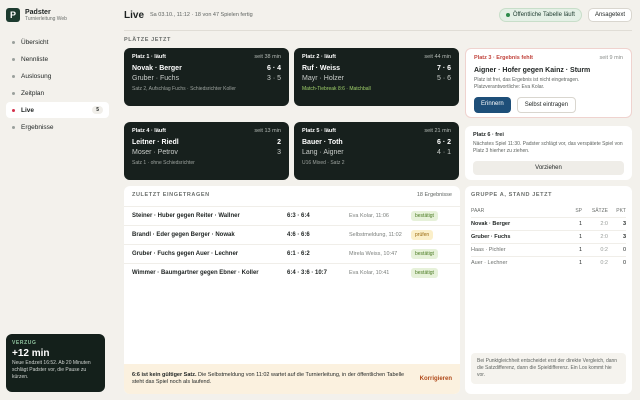  Describe the element at coordinates (279, 142) in the screenshot. I see `score-1: 2` at that location.